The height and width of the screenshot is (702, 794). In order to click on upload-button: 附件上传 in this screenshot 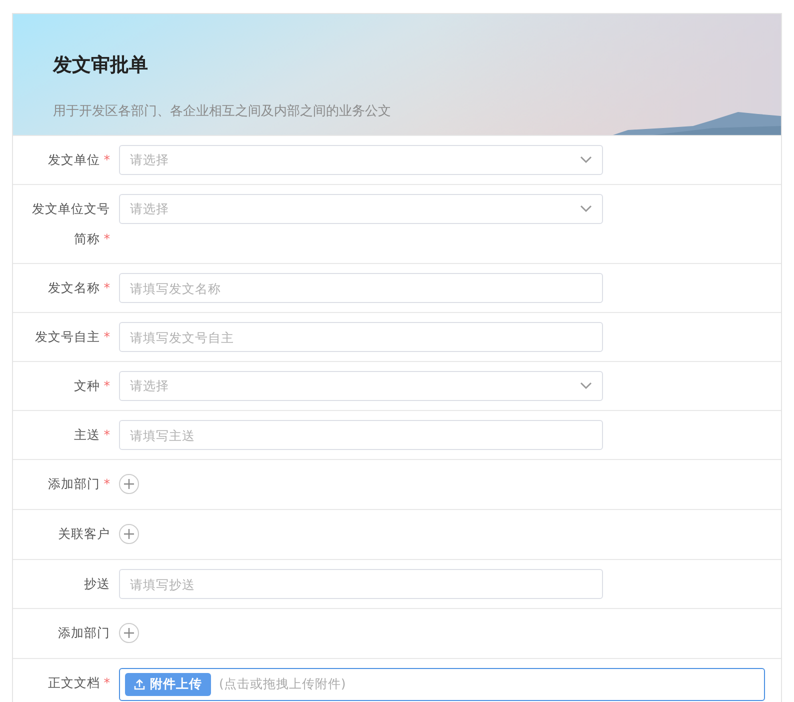, I will do `click(168, 684)`.